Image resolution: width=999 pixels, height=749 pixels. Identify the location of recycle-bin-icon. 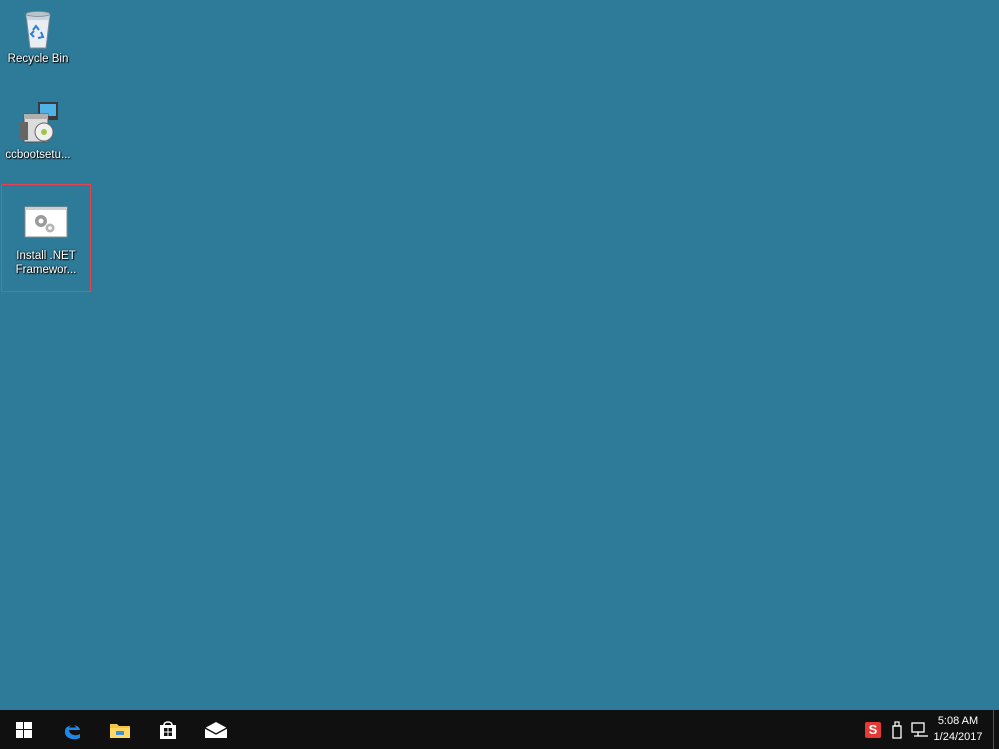
(38, 28).